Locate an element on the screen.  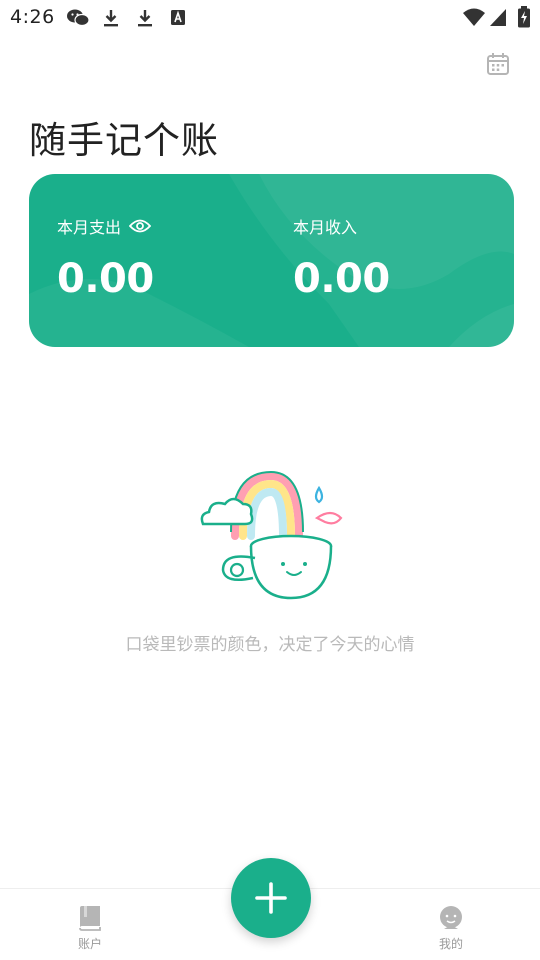
income-value: 0.00 is located at coordinates (341, 279).